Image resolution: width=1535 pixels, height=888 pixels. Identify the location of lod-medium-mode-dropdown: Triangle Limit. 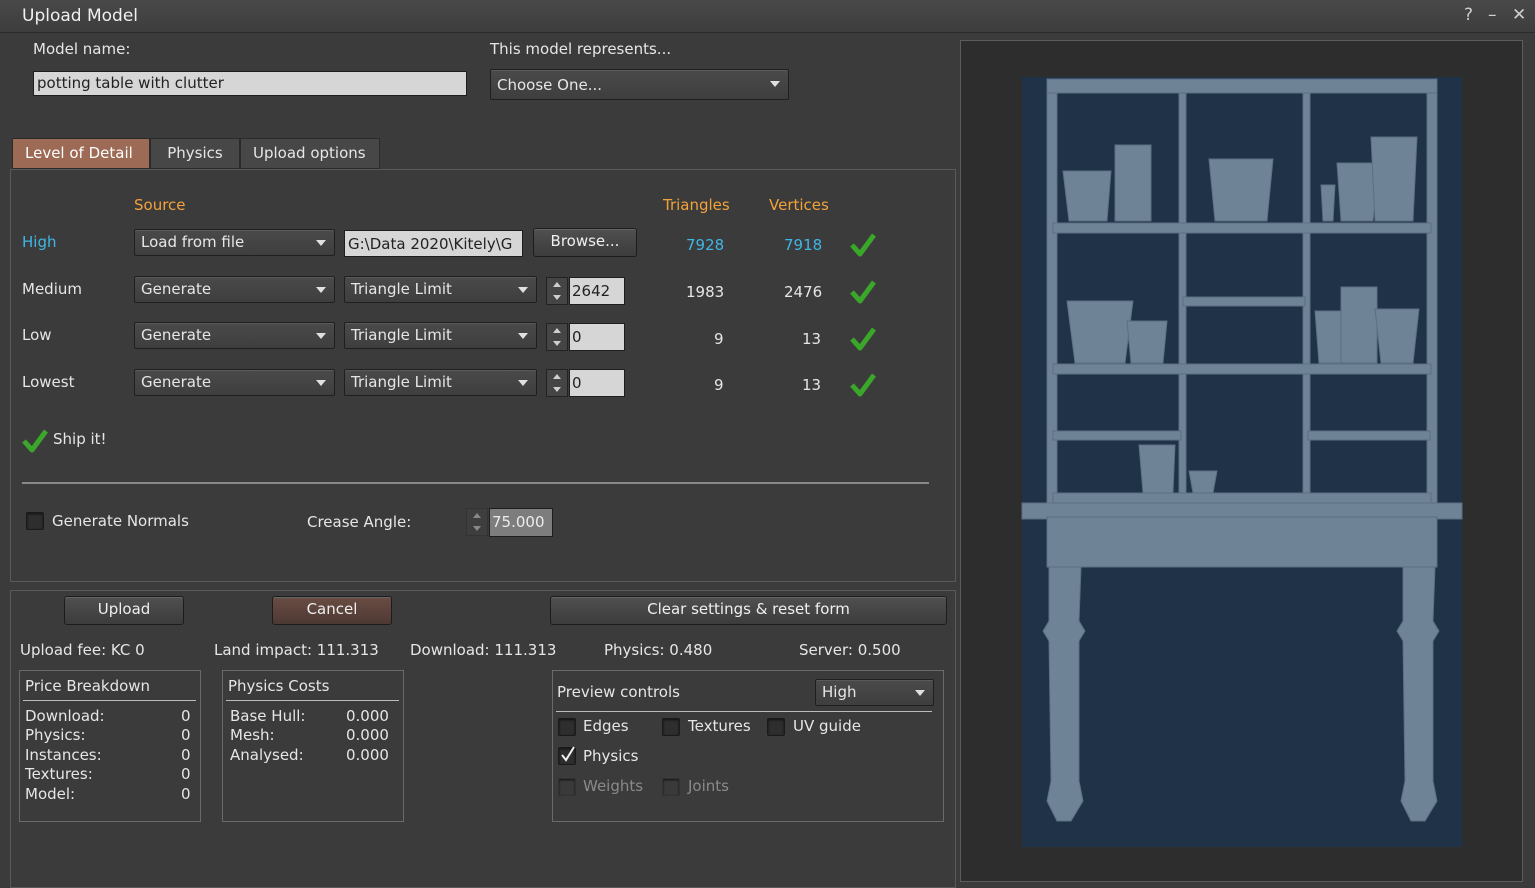
(440, 289).